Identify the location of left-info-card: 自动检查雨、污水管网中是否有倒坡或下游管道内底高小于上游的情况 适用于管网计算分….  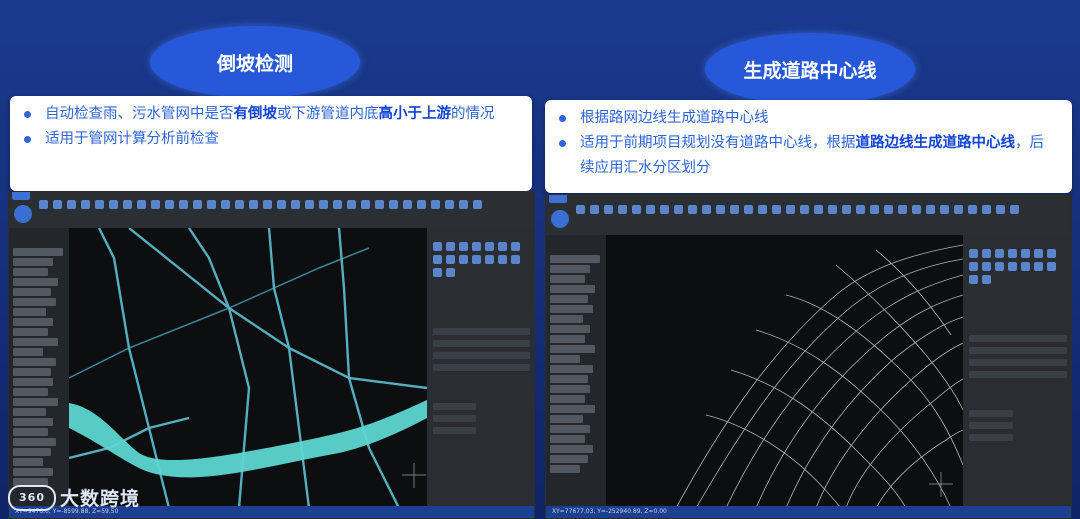
(271, 143).